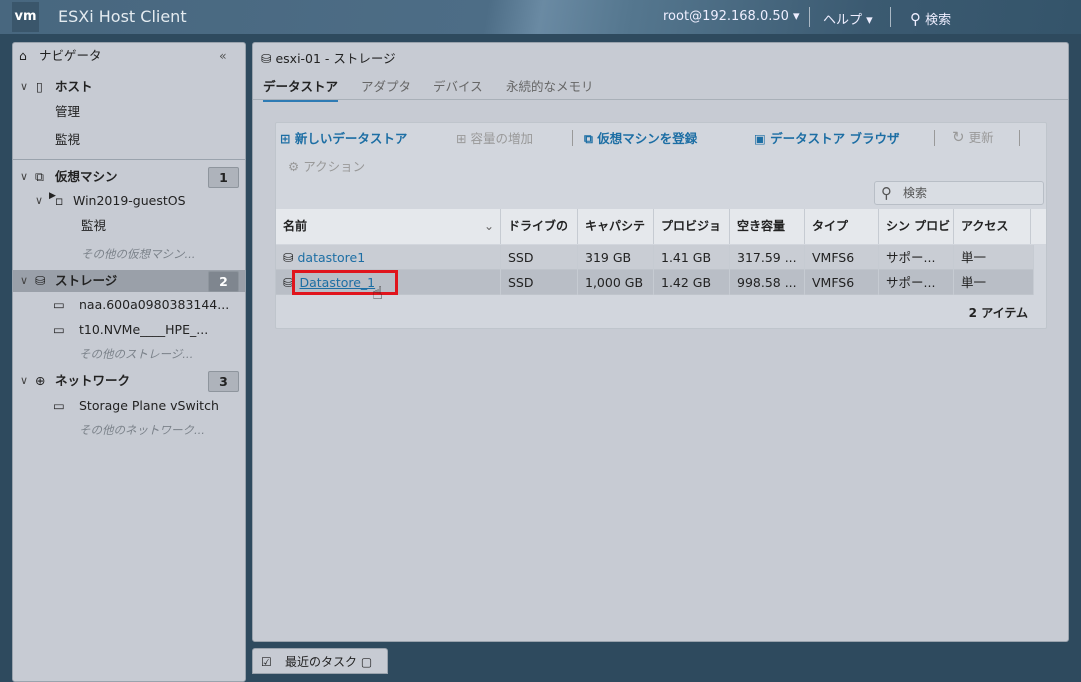 The image size is (1081, 682). Describe the element at coordinates (388, 257) in the screenshot. I see `cell-name: ⛁ datastore1` at that location.